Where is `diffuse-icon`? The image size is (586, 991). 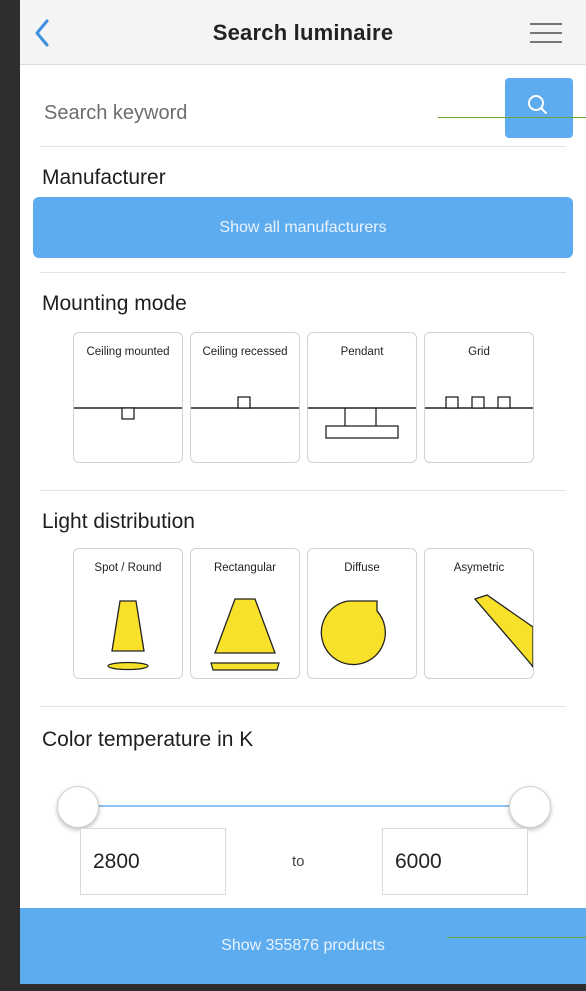
diffuse-icon is located at coordinates (353, 633).